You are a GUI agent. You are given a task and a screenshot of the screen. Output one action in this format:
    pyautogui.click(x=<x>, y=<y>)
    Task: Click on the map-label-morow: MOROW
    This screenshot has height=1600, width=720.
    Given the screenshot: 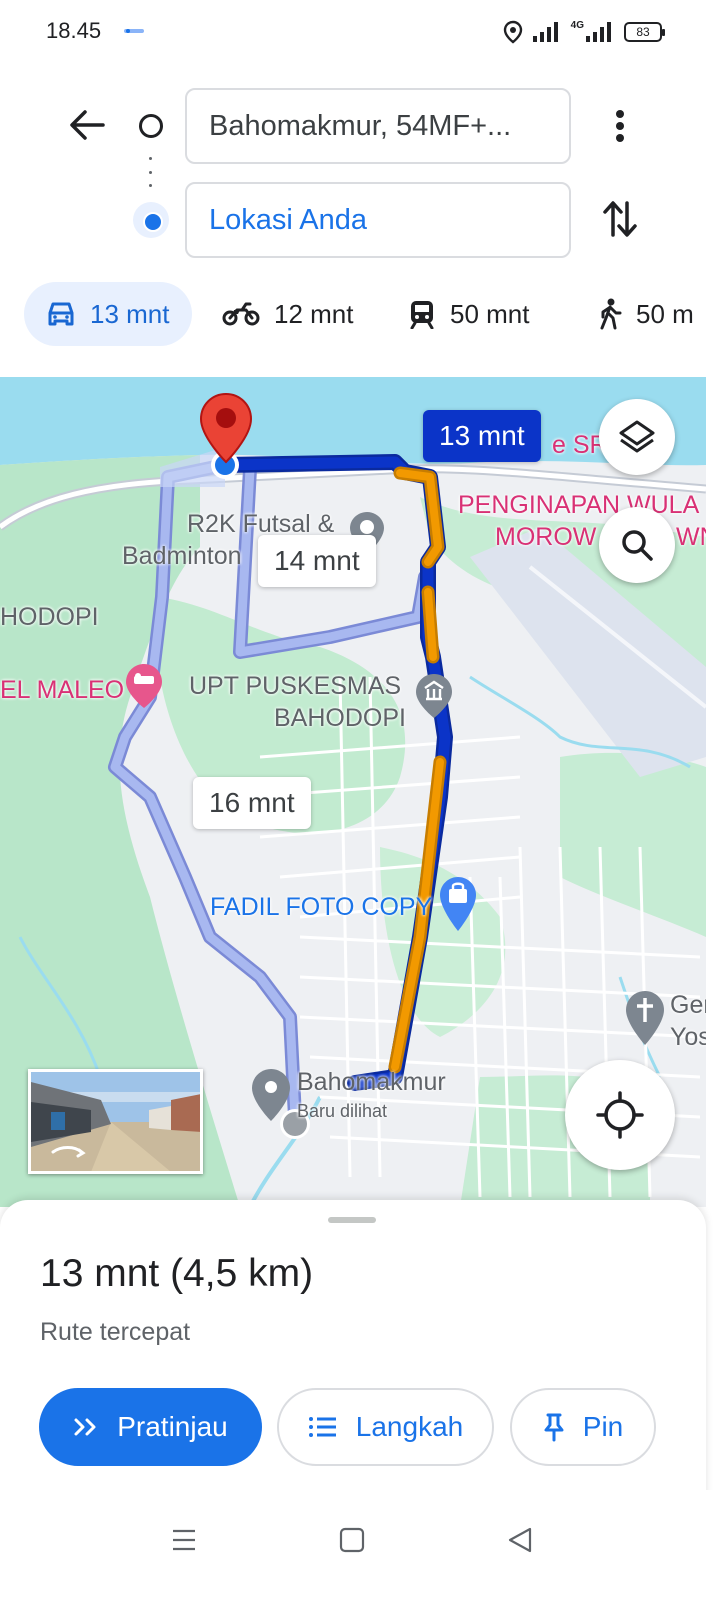 What is the action you would take?
    pyautogui.click(x=546, y=537)
    